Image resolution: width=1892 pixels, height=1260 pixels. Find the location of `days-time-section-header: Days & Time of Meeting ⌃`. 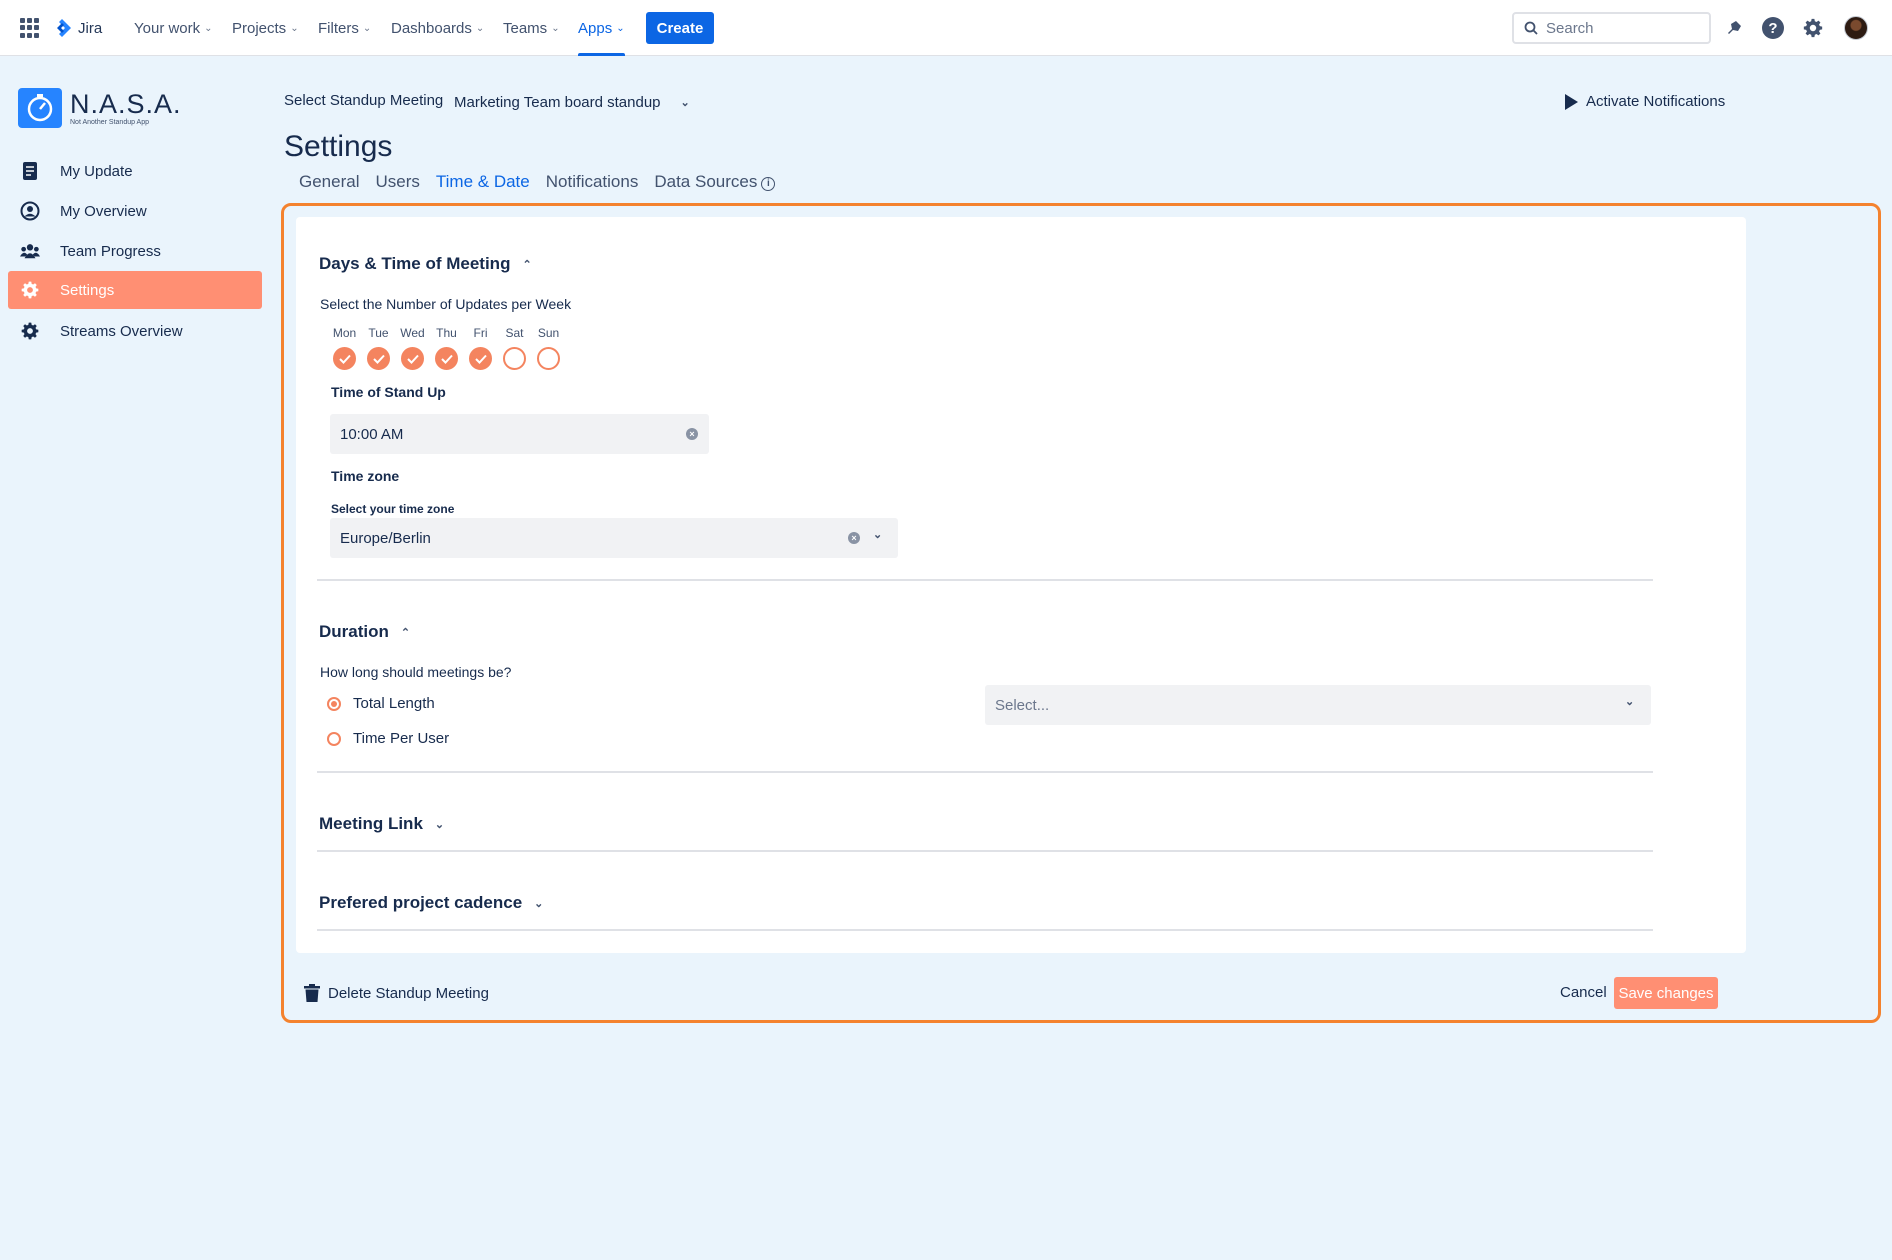

days-time-section-header: Days & Time of Meeting ⌃ is located at coordinates (425, 264).